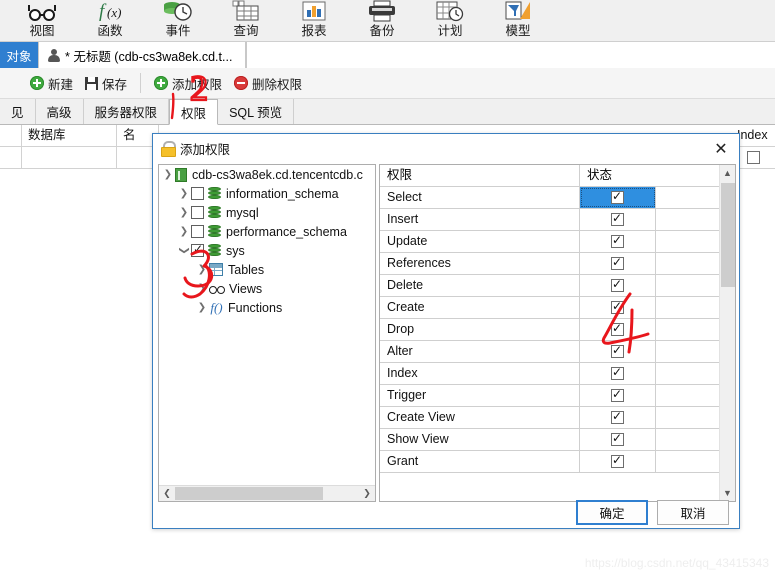 This screenshot has height=576, width=775. I want to click on tree-horizontal-scrollbar: ❮ ❯, so click(267, 493).